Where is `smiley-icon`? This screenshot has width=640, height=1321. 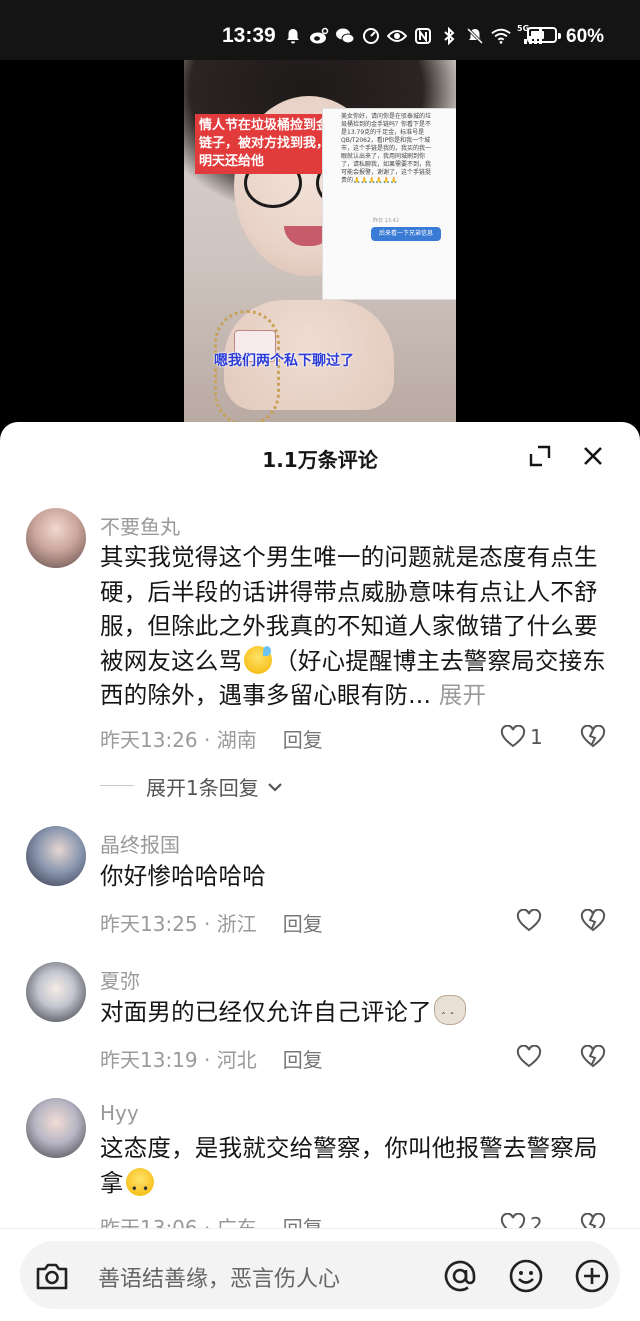
smiley-icon is located at coordinates (526, 1276).